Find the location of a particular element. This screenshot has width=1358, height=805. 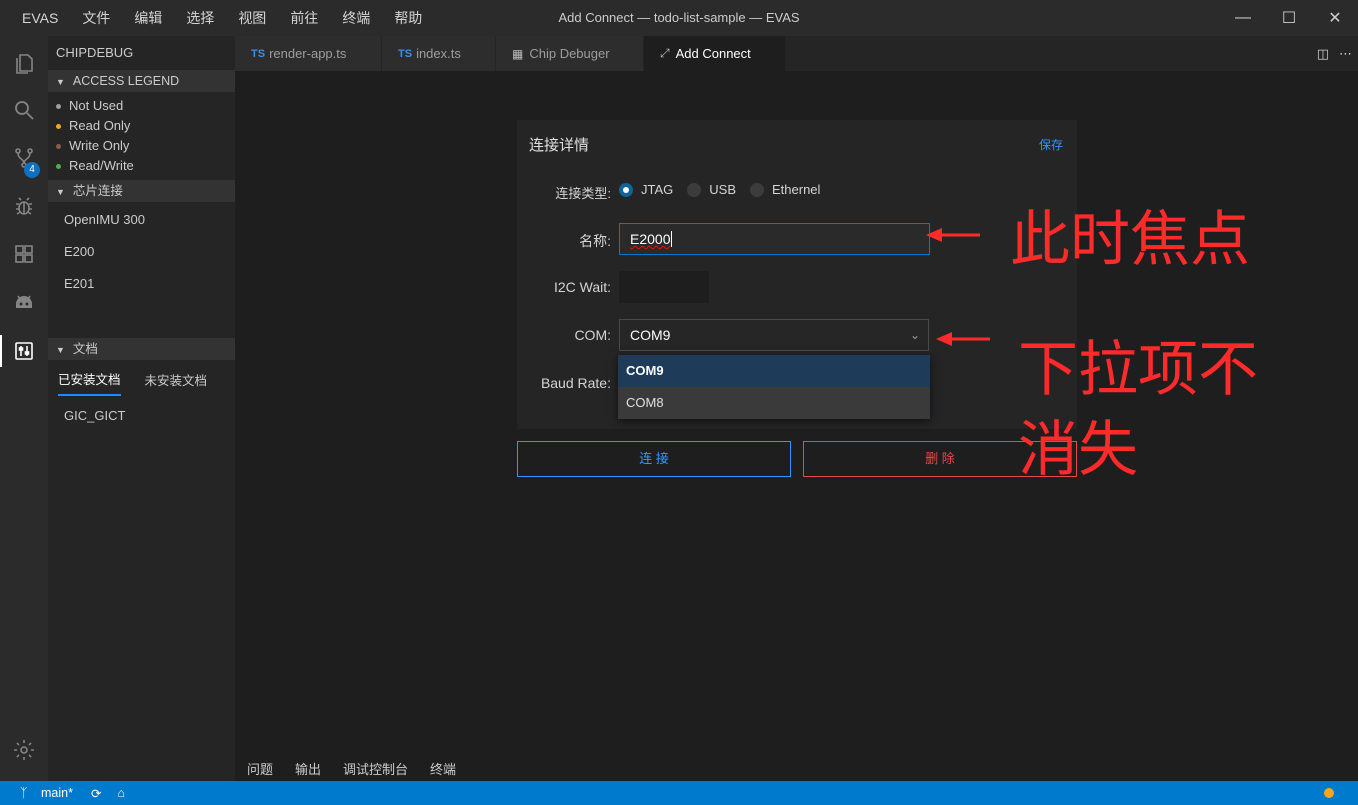

radio-usb is located at coordinates (694, 189).